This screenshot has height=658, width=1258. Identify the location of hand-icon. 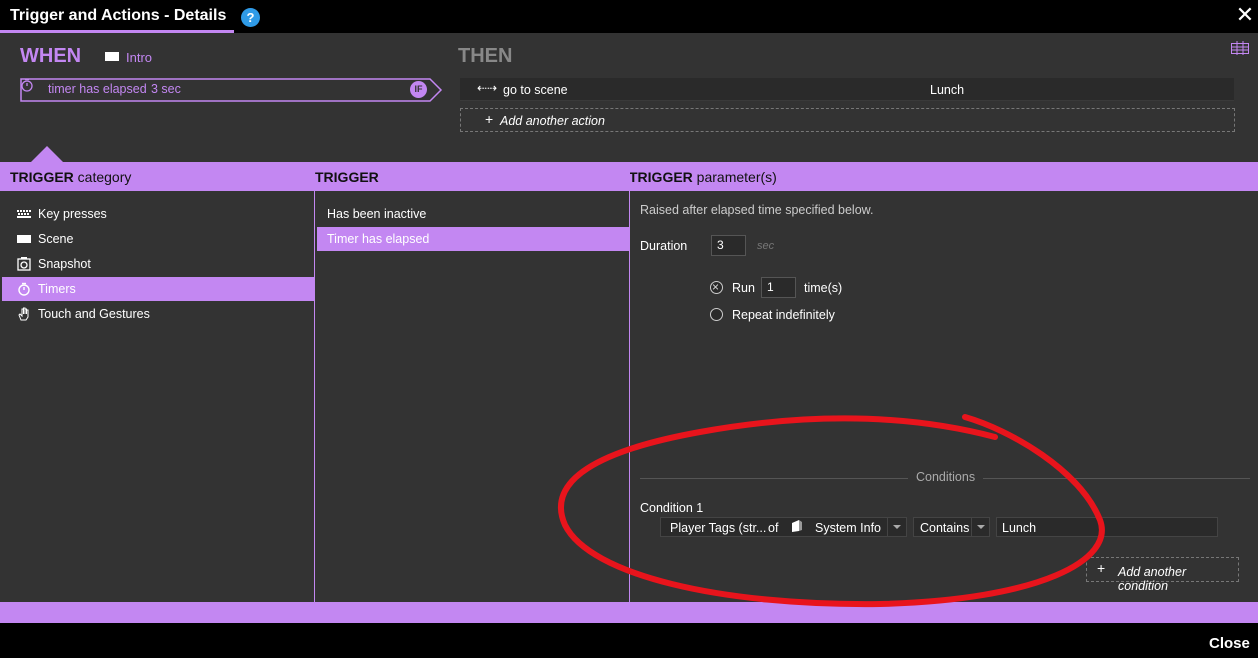
(23, 314).